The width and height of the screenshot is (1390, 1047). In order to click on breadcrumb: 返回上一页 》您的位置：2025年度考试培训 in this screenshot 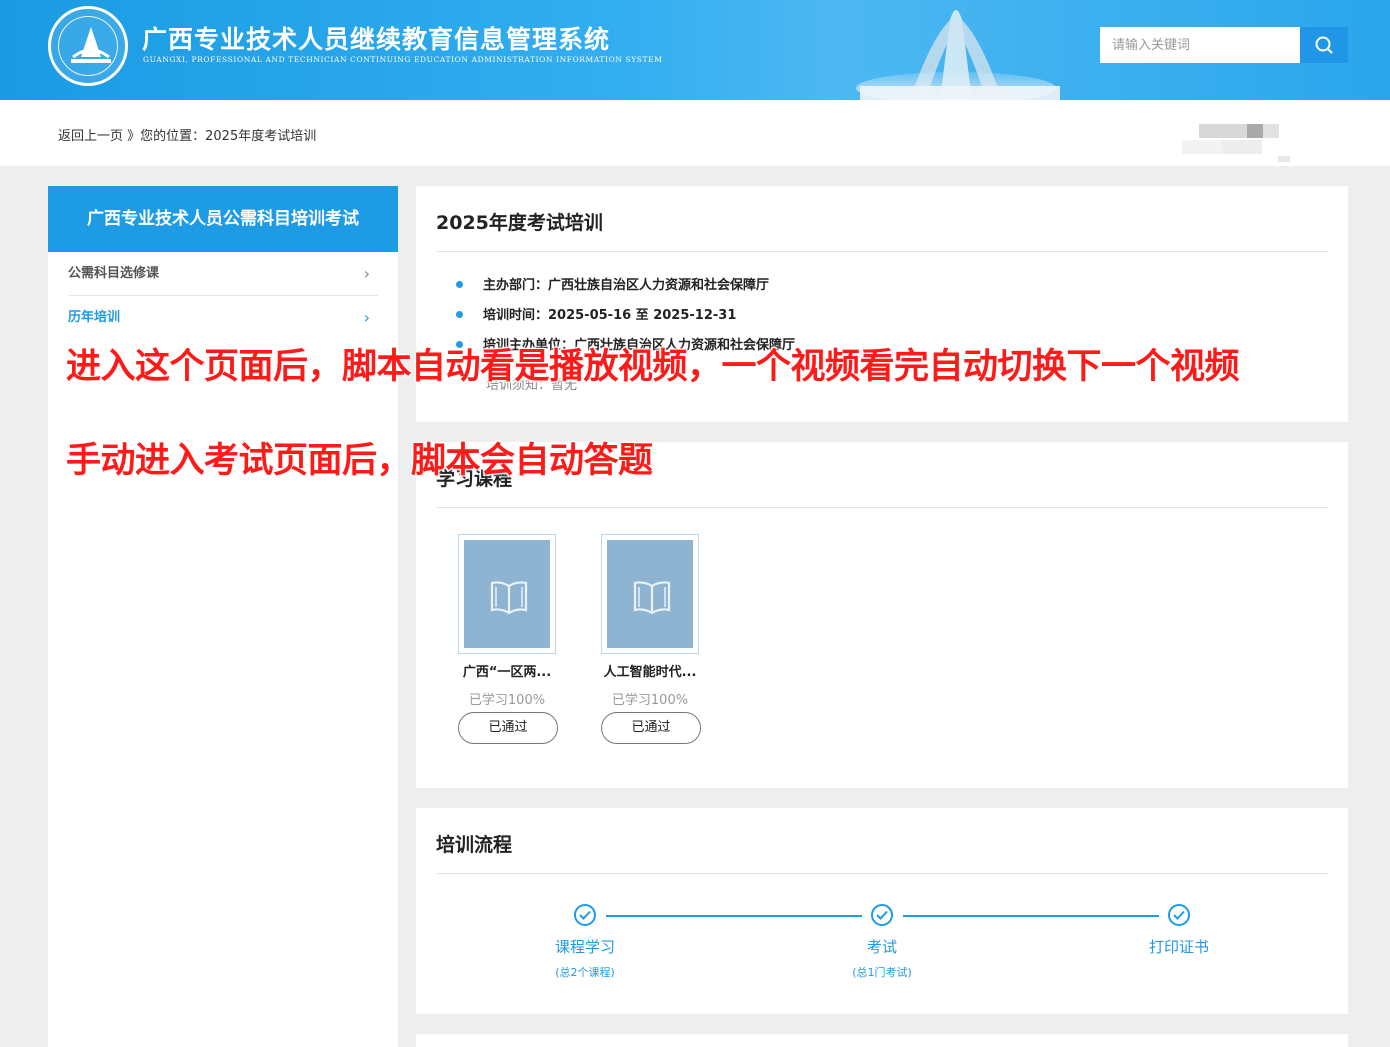, I will do `click(187, 134)`.